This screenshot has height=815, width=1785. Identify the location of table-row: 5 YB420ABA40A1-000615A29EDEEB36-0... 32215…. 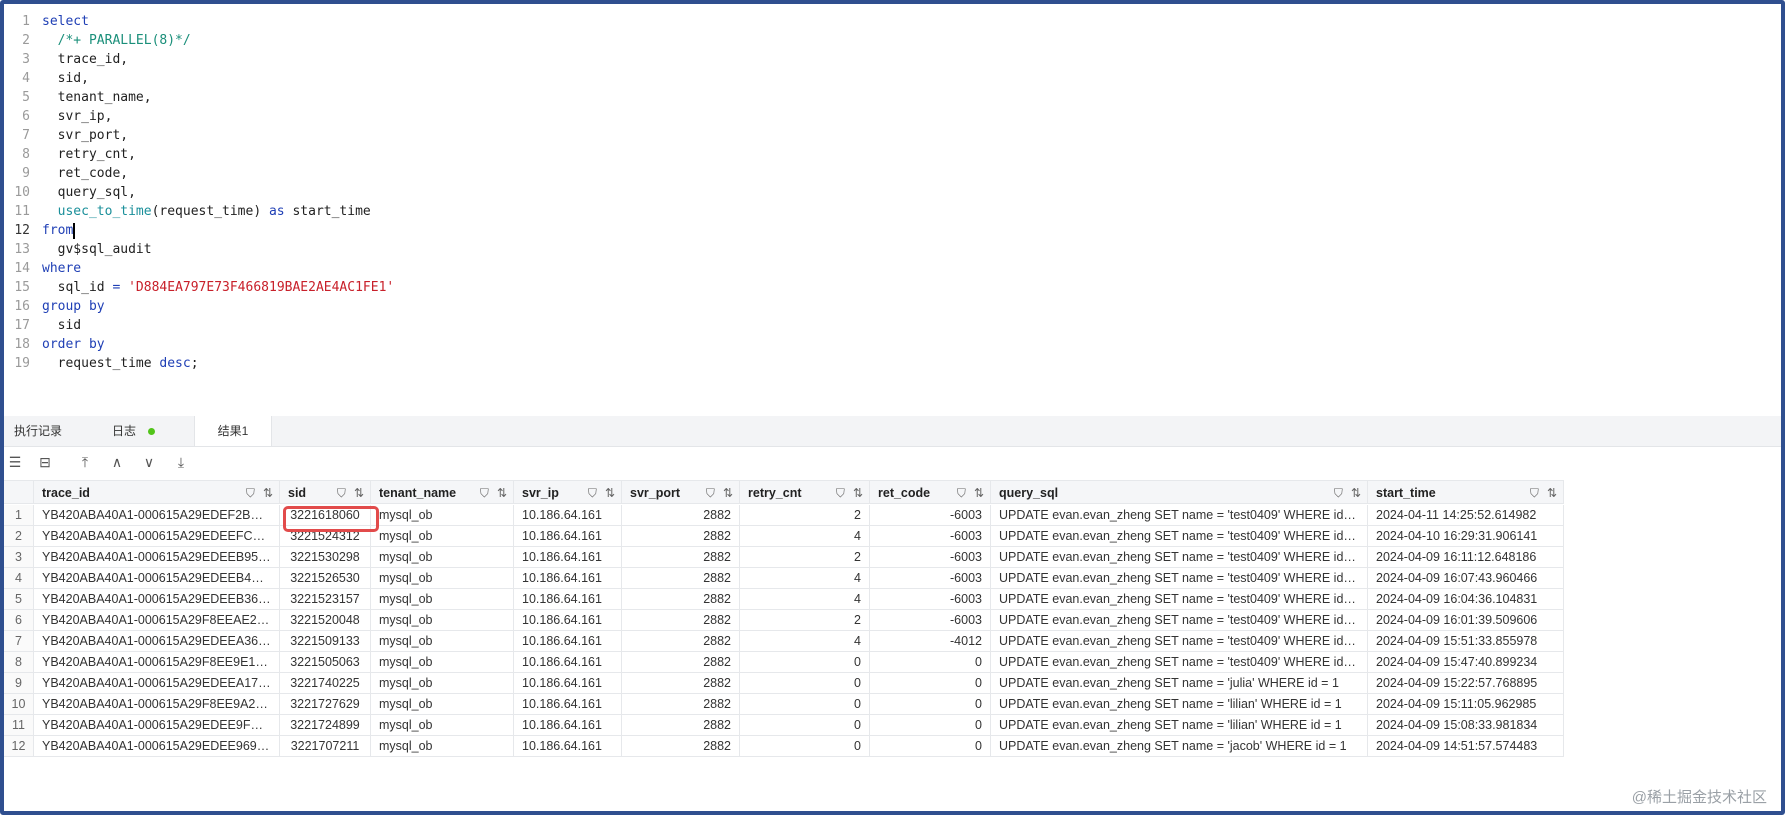
(881, 599).